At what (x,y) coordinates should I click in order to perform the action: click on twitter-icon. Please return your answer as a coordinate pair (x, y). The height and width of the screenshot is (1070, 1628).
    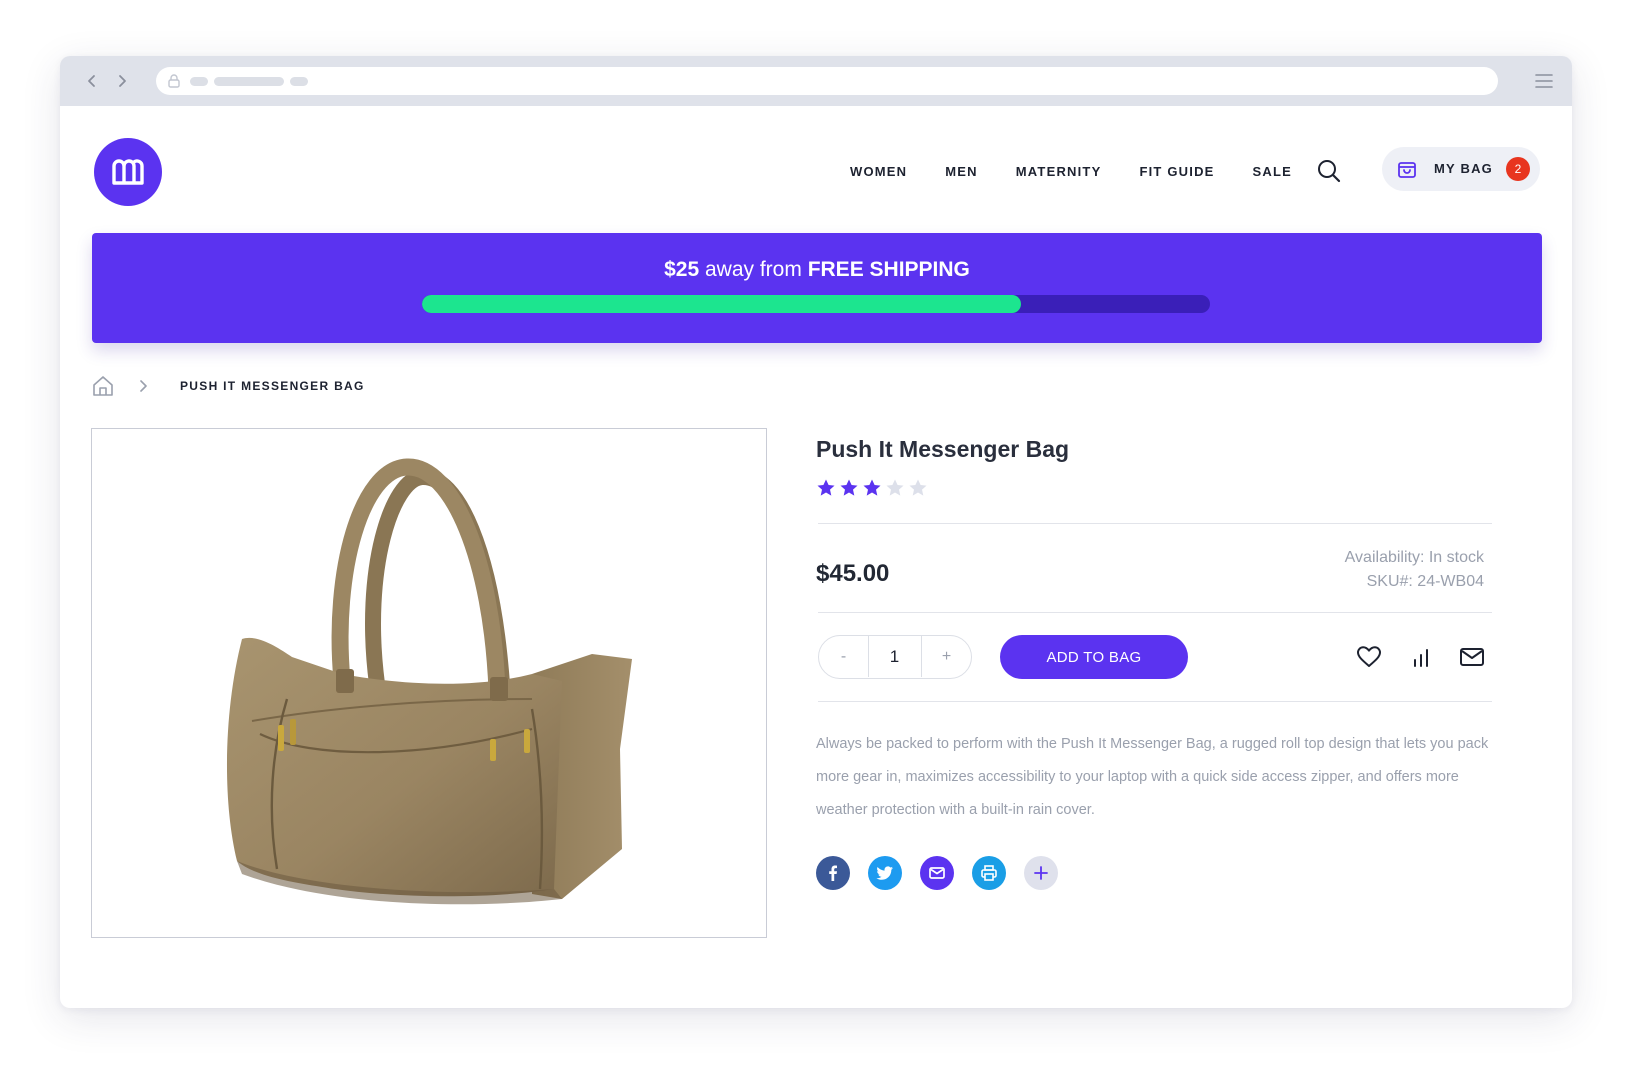
    Looking at the image, I should click on (885, 873).